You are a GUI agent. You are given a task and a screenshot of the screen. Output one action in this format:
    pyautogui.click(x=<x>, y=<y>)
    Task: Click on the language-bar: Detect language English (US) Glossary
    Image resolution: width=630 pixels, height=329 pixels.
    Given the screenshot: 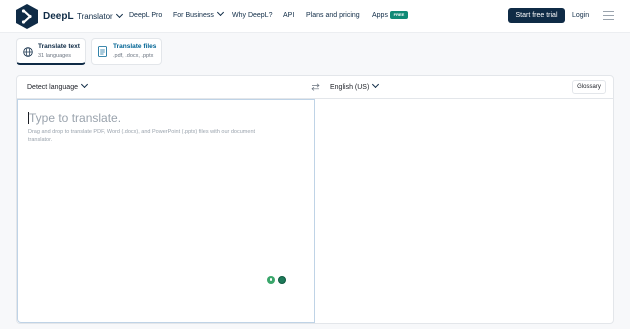 What is the action you would take?
    pyautogui.click(x=315, y=87)
    